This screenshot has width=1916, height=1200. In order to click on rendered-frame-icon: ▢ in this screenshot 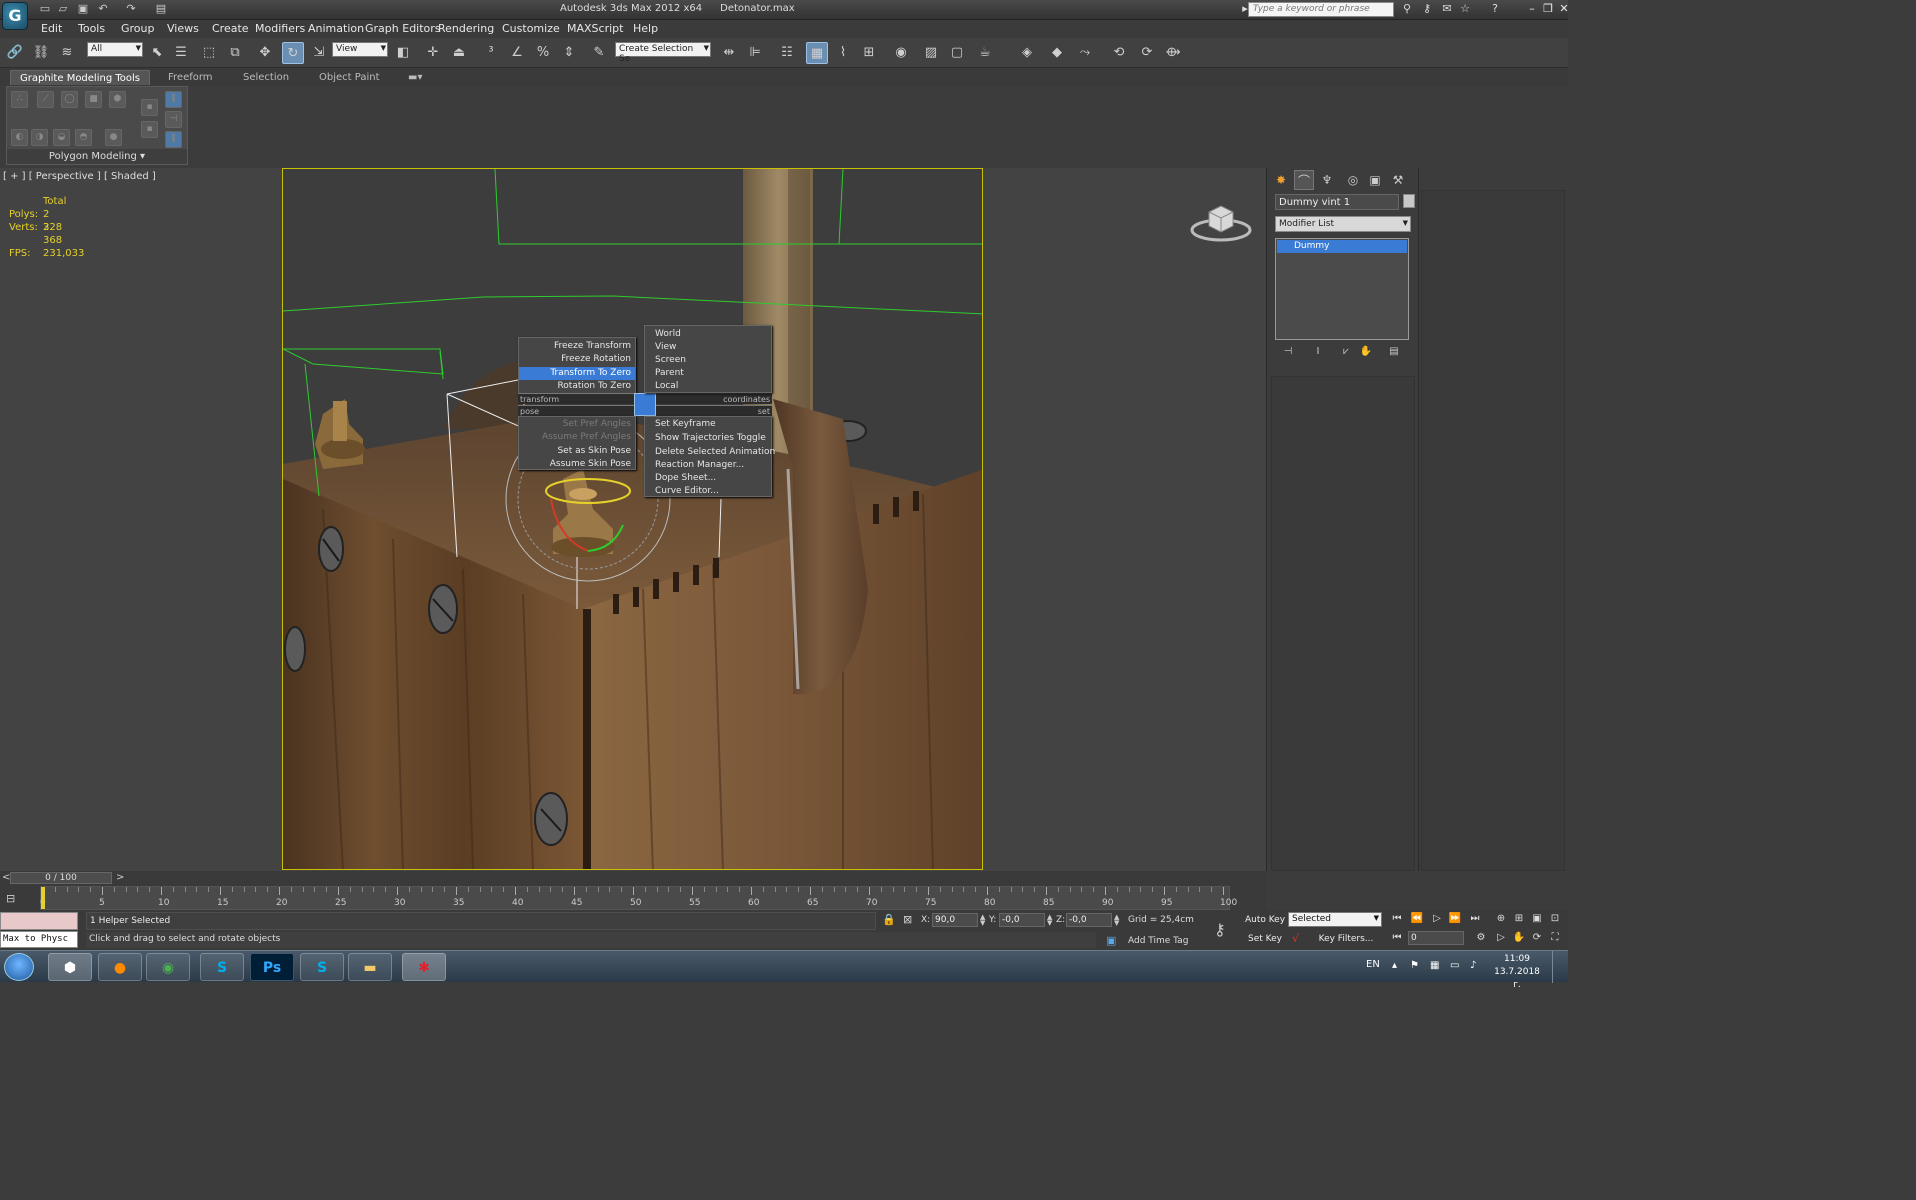, I will do `click(957, 53)`.